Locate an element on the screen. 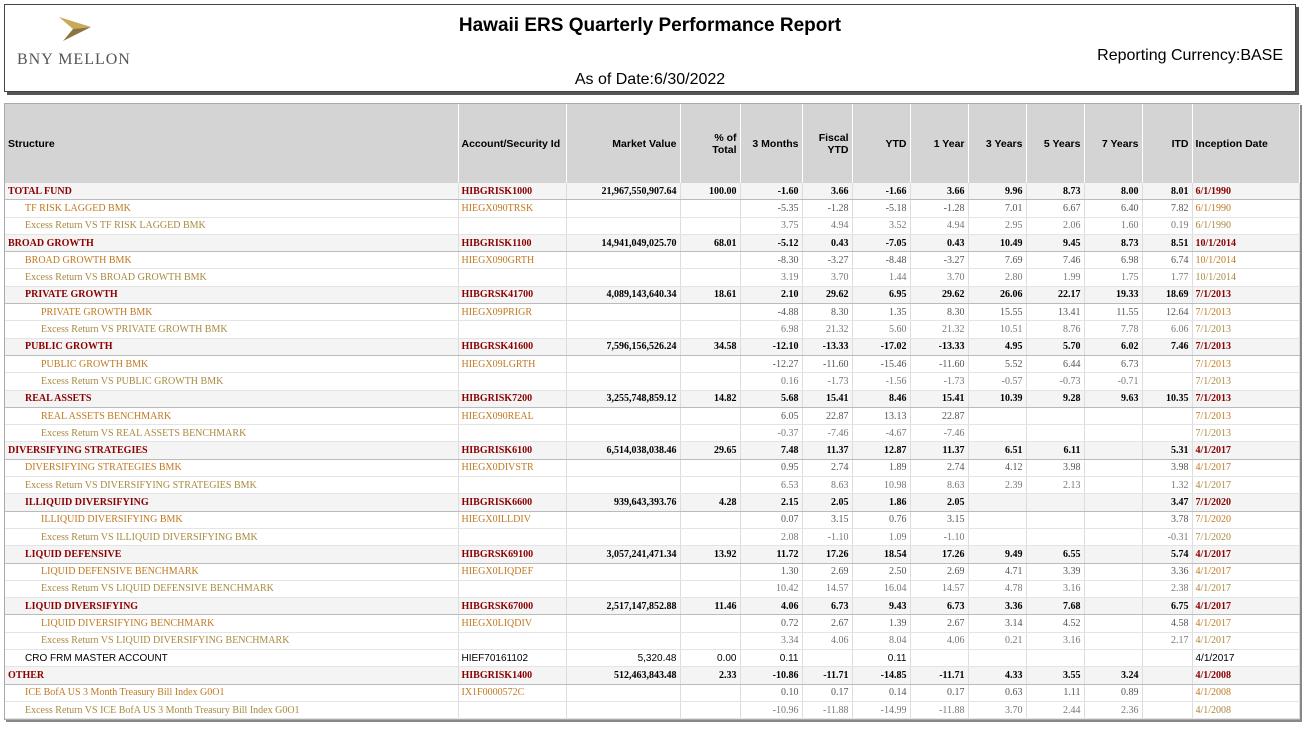 This screenshot has height=729, width=1306. cell-ytd: 1.44 is located at coordinates (881, 277).